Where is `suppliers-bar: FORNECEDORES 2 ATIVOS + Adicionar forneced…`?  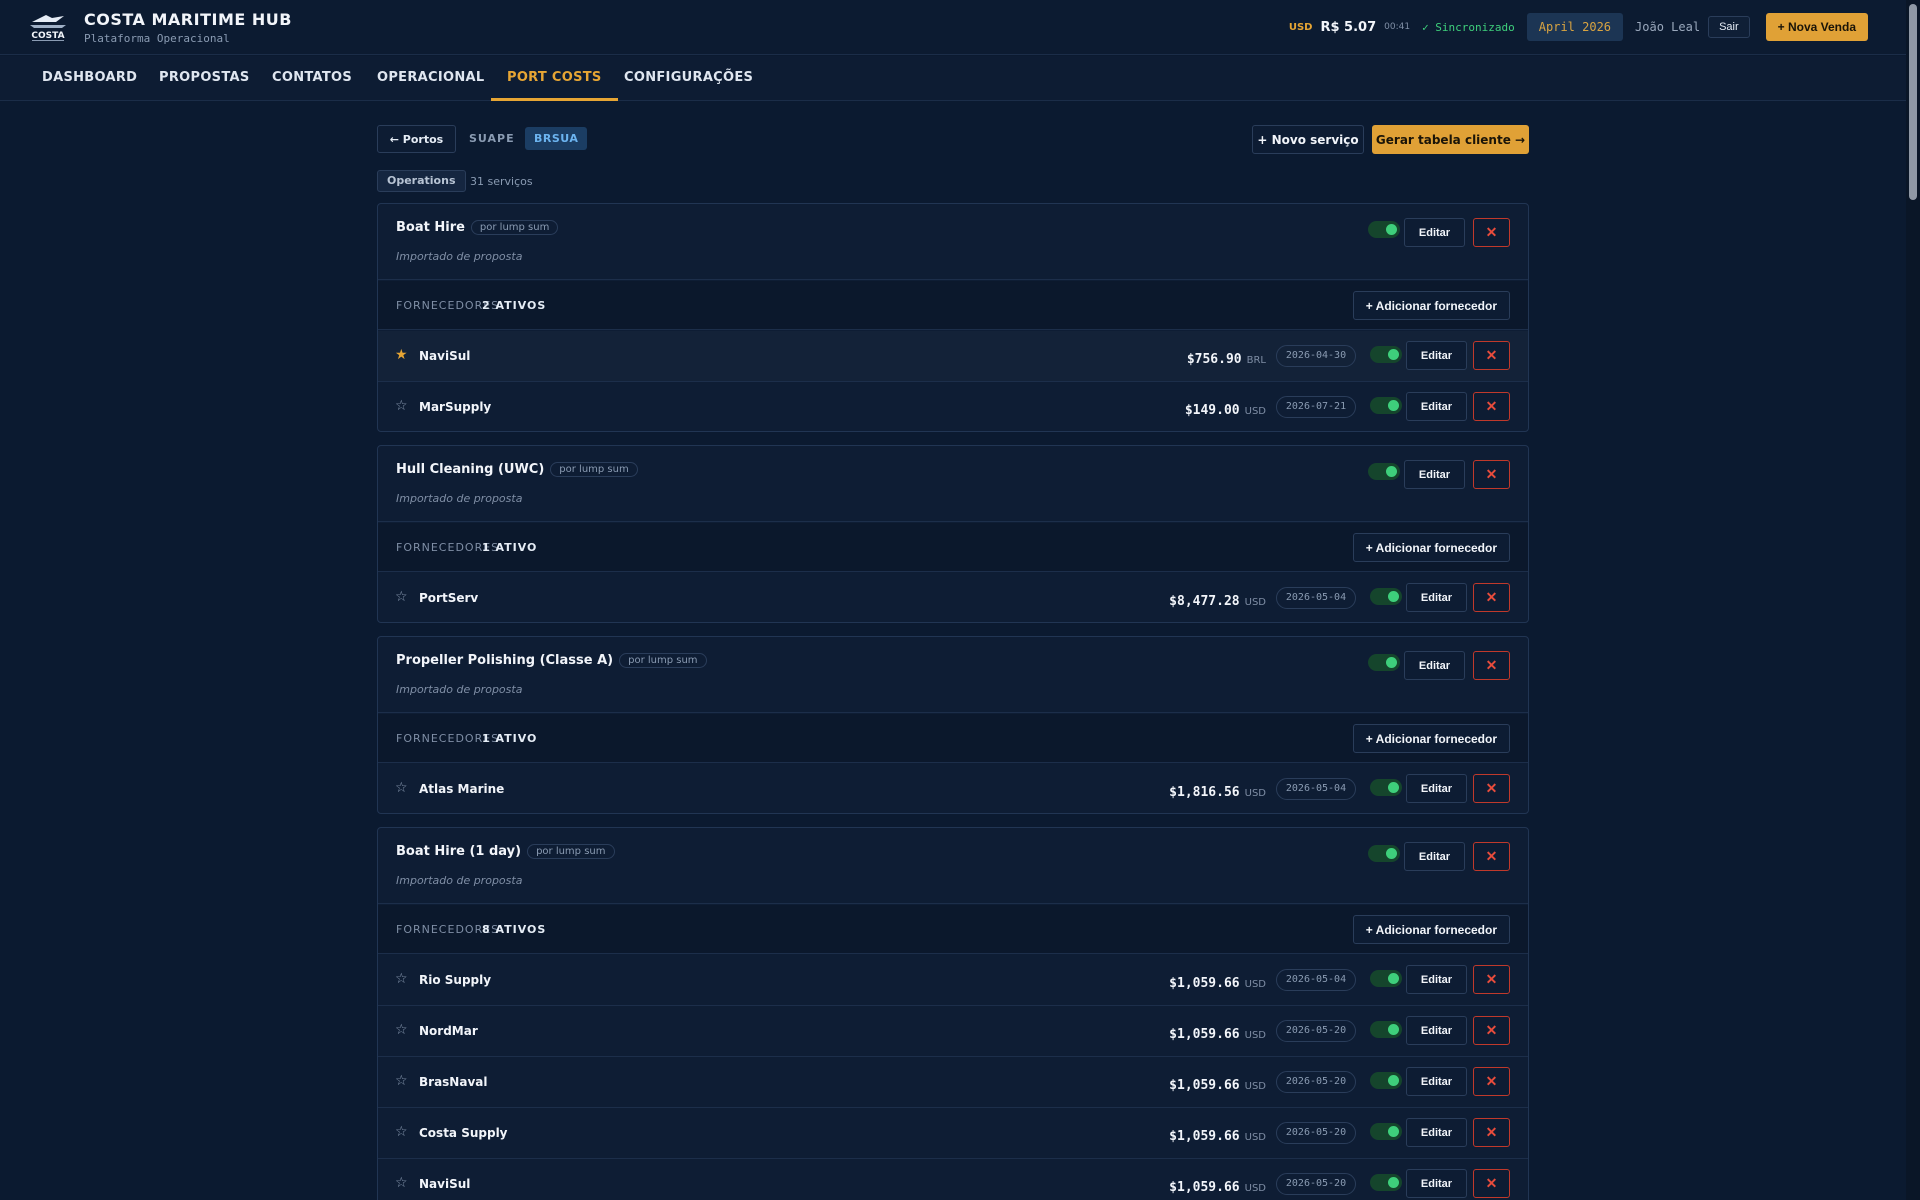
suppliers-bar: FORNECEDORES 2 ATIVOS + Adicionar forneced… is located at coordinates (953, 305).